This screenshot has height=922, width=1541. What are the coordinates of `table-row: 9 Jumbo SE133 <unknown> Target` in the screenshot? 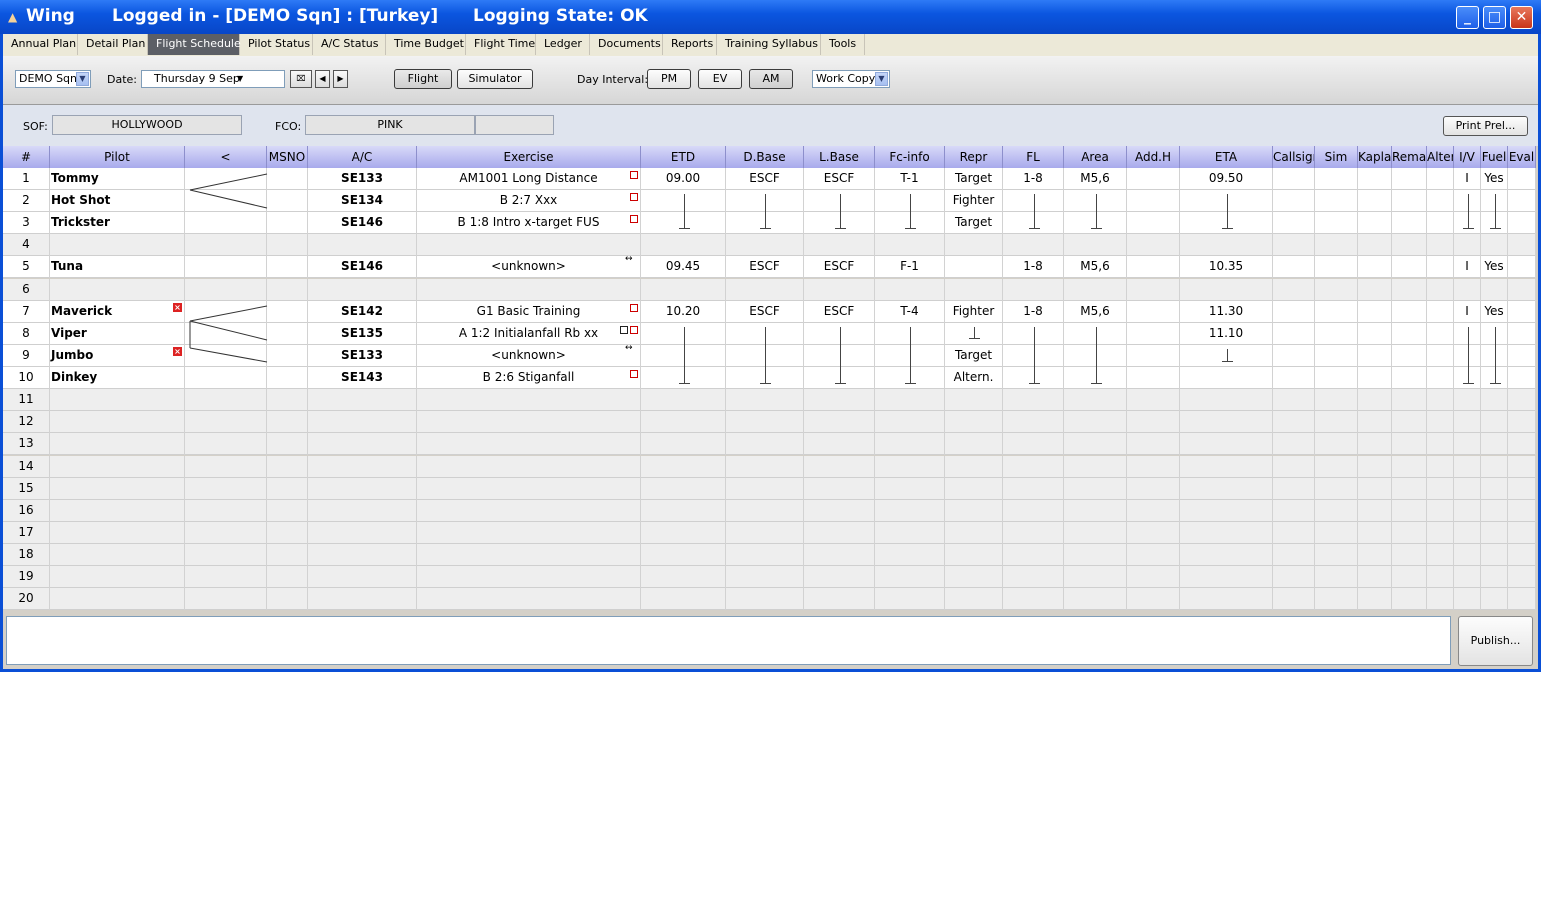 It's located at (769, 356).